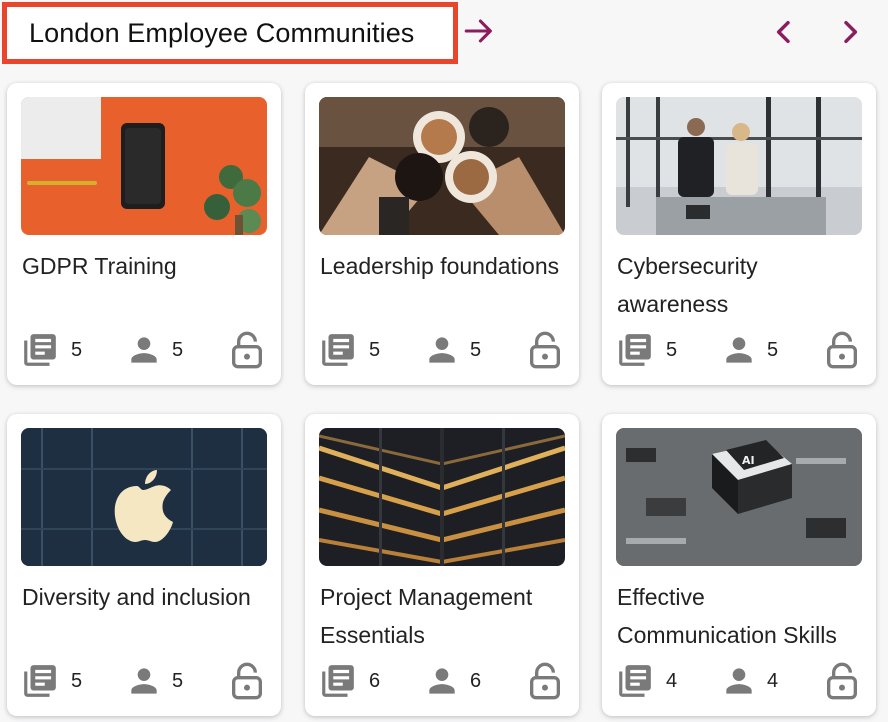 The width and height of the screenshot is (888, 722). I want to click on members-count: 6, so click(476, 681).